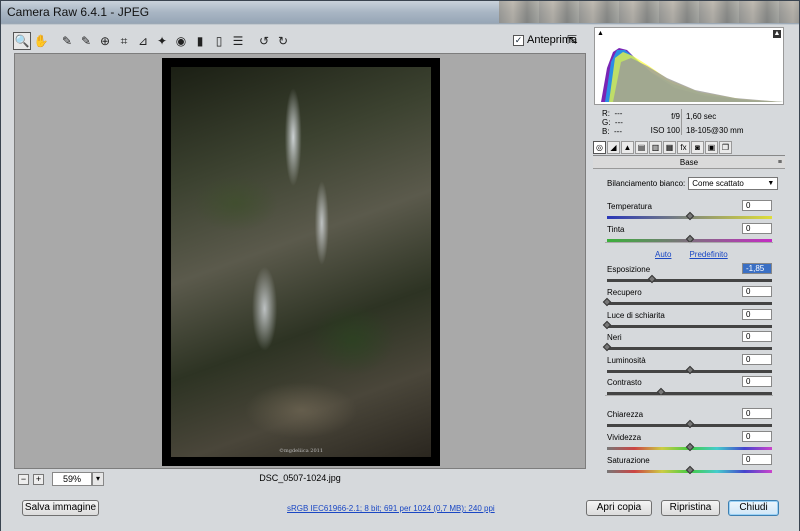  What do you see at coordinates (618, 131) in the screenshot?
I see `b-value: ---` at bounding box center [618, 131].